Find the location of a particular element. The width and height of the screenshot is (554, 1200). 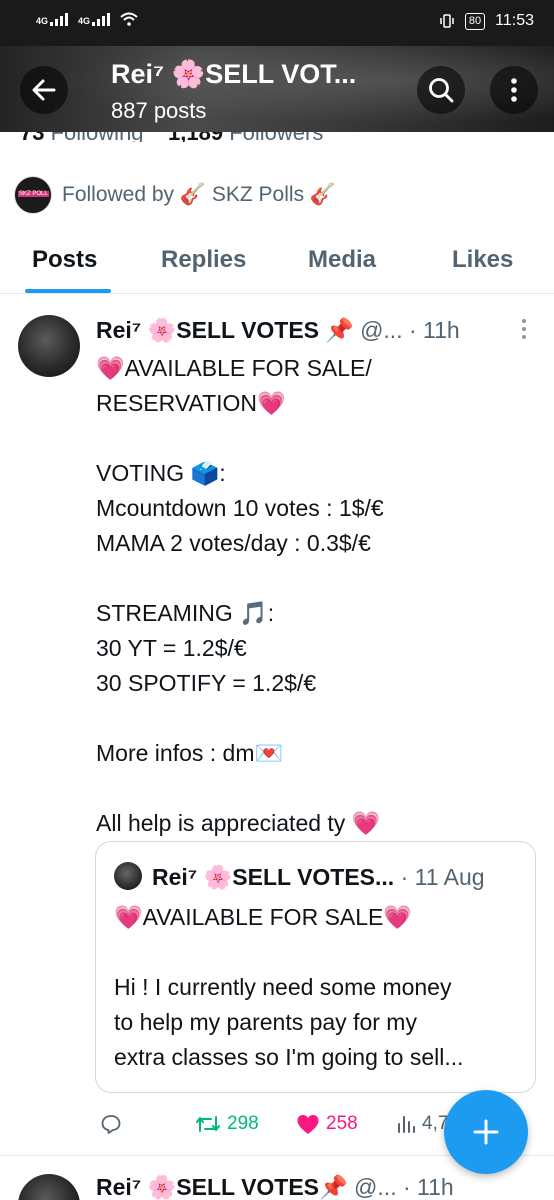

tab-replies: Replies is located at coordinates (203, 260).